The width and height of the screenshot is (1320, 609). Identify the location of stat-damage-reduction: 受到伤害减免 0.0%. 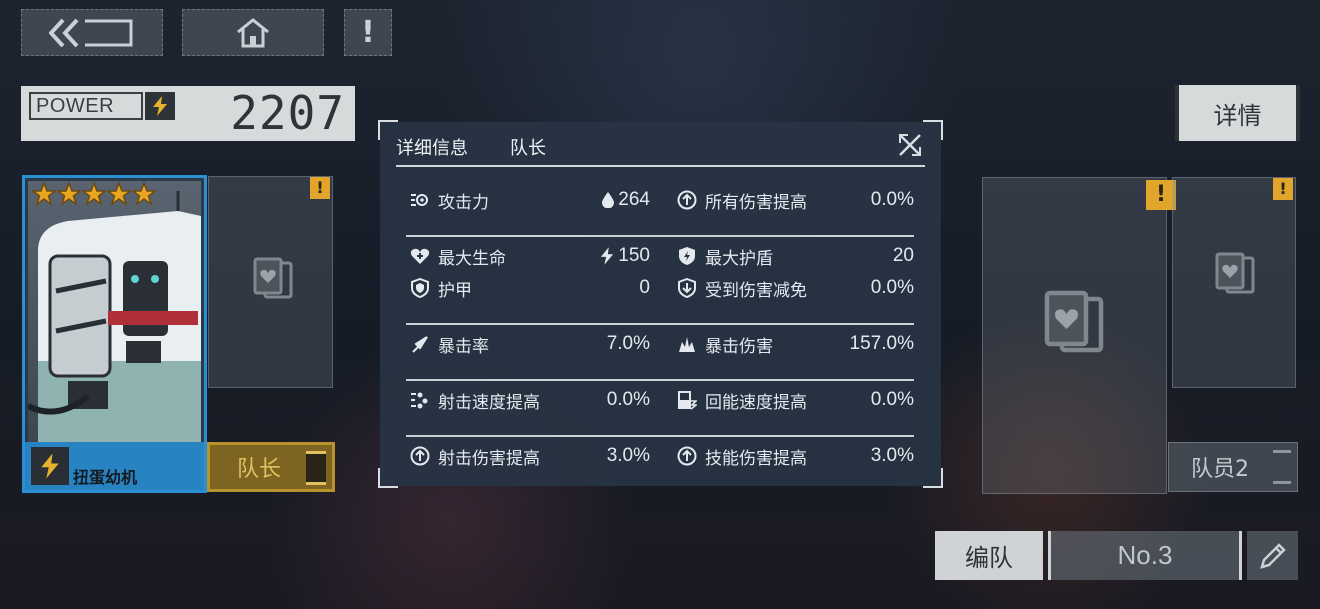
(795, 288).